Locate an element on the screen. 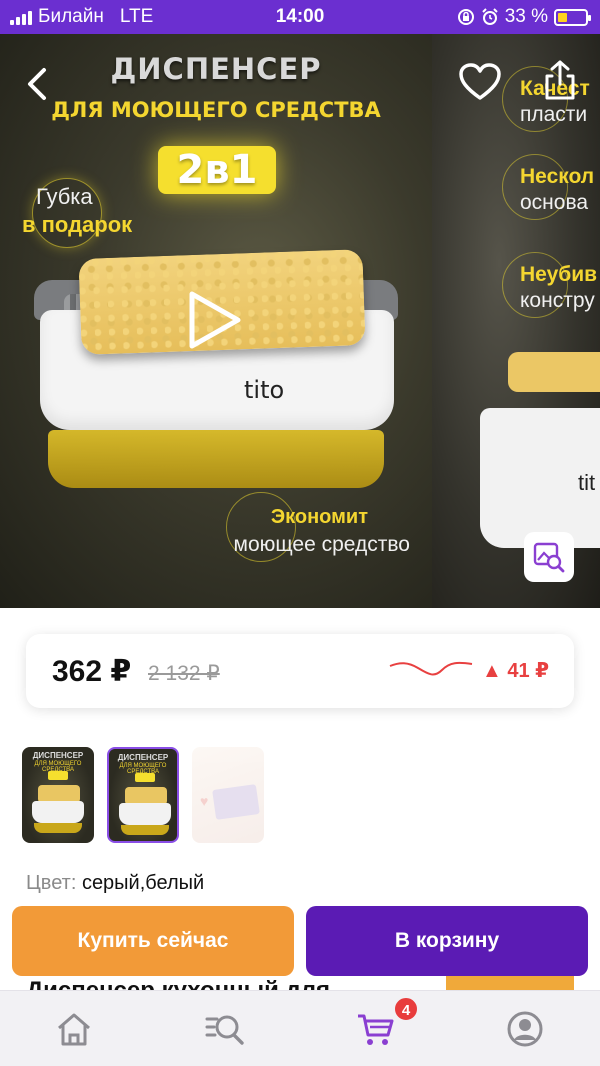 This screenshot has height=1066, width=600. old-price: 2 132 ₽ is located at coordinates (184, 673).